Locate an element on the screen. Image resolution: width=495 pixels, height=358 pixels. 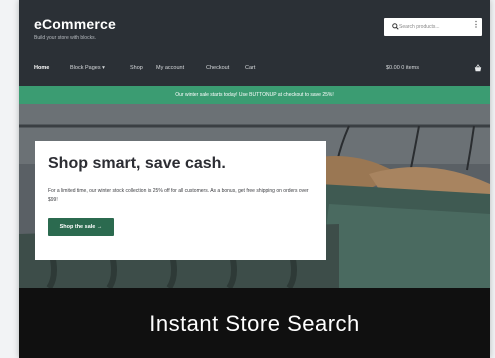
nav-item-checkout: Checkout is located at coordinates (217, 68).